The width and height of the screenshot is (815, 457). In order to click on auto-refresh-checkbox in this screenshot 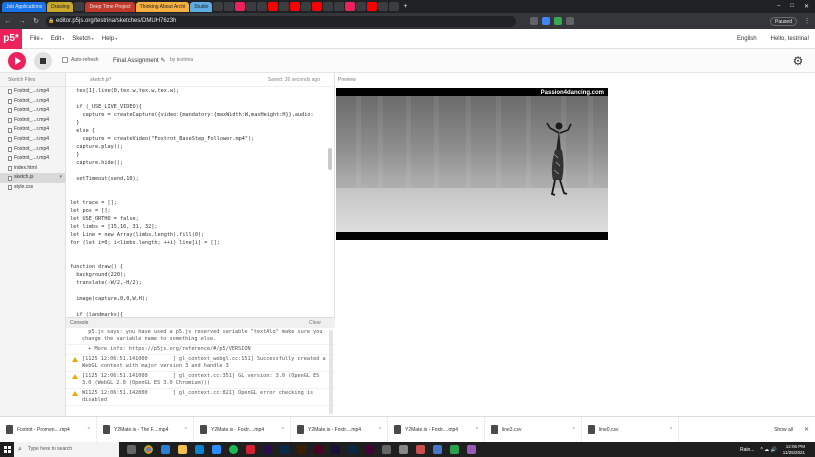, I will do `click(65, 60)`.